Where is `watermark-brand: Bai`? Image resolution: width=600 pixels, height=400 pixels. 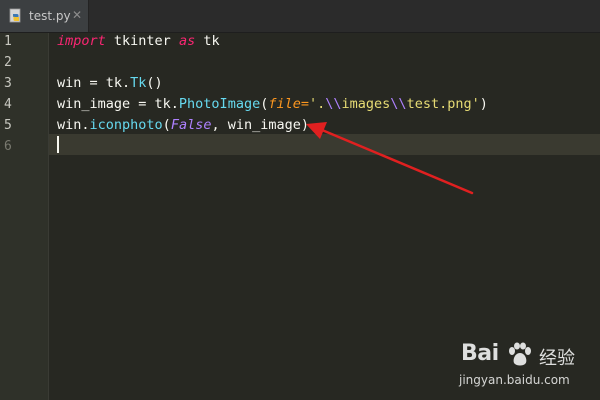 watermark-brand: Bai is located at coordinates (480, 353).